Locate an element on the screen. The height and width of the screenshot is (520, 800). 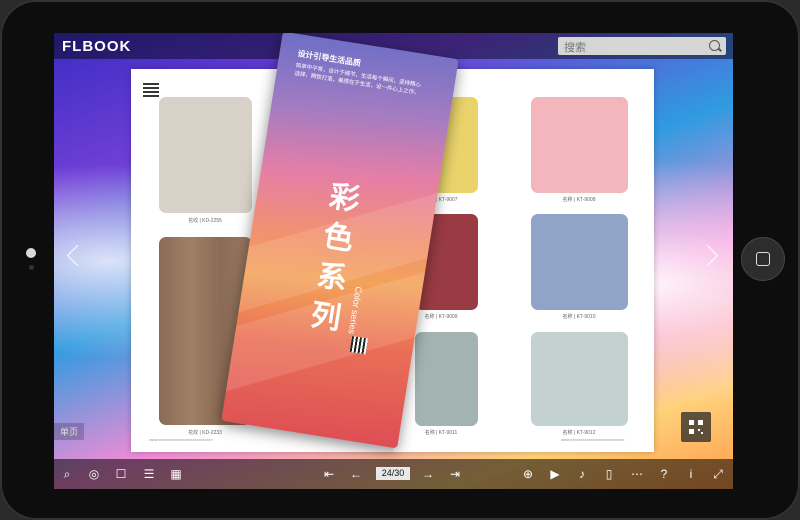
document-icon: ☰ is located at coordinates (149, 474).